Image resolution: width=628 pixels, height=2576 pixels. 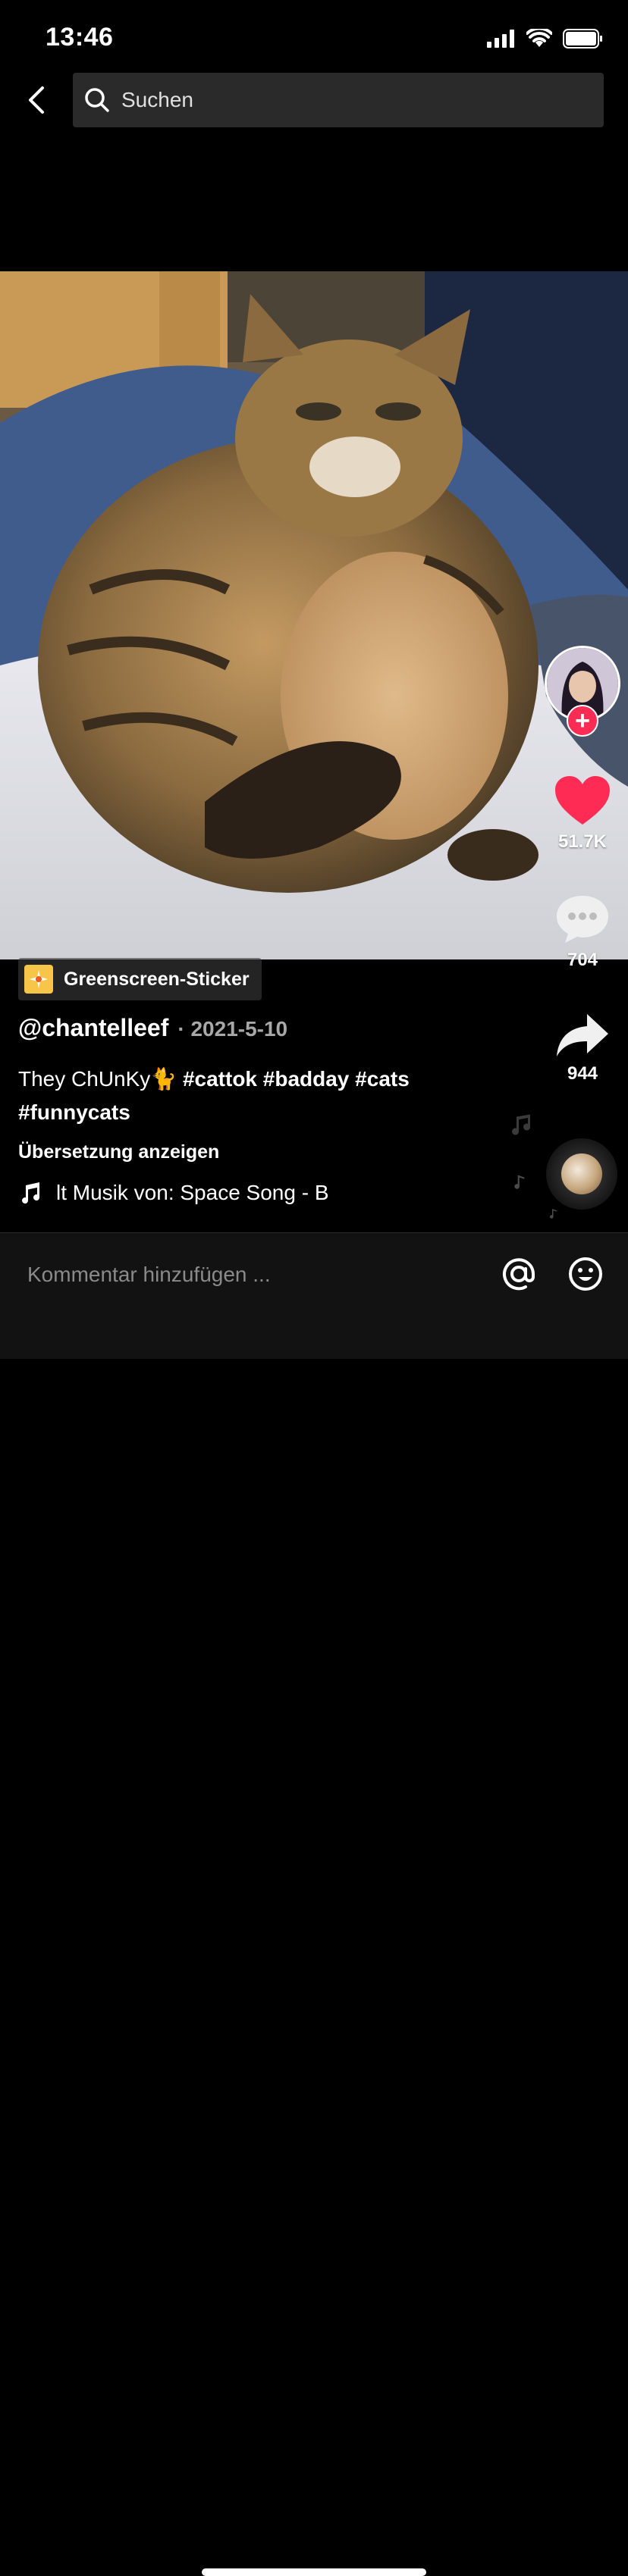 I want to click on status-time: 13:46, so click(x=80, y=38).